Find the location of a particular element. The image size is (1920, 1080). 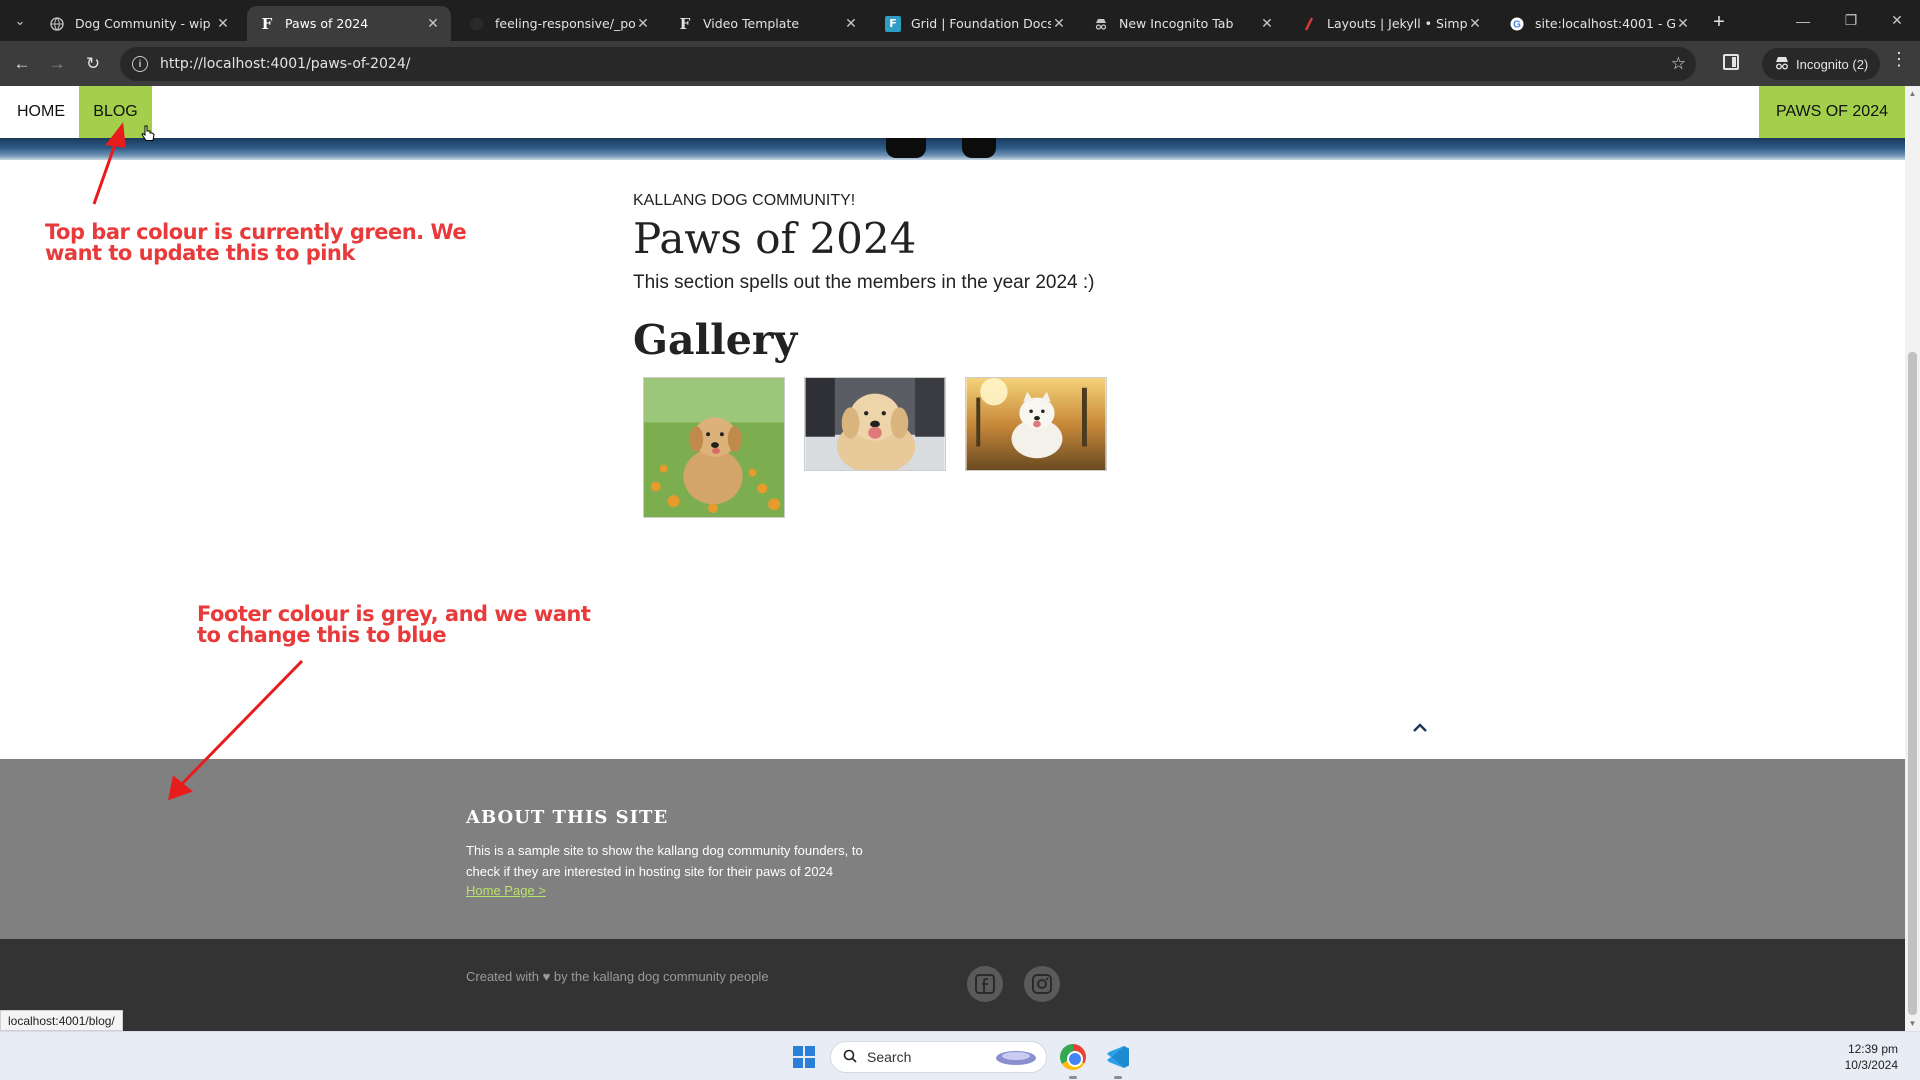

windows-taskbar: Search 12:39 pm 10/3/2024 is located at coordinates (960, 1055).